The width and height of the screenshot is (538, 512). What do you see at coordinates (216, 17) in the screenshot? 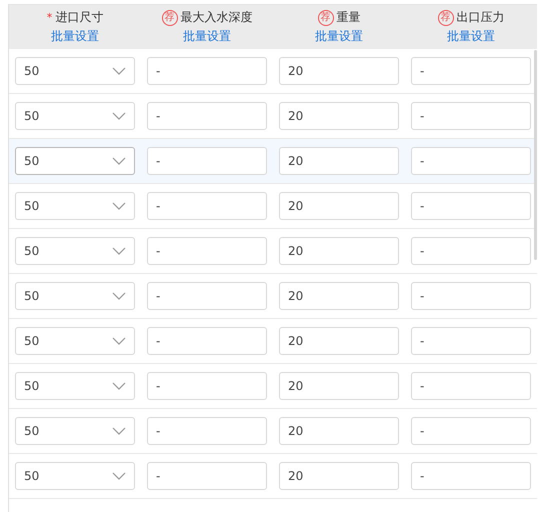
I see `column-title: 最大入水深度` at bounding box center [216, 17].